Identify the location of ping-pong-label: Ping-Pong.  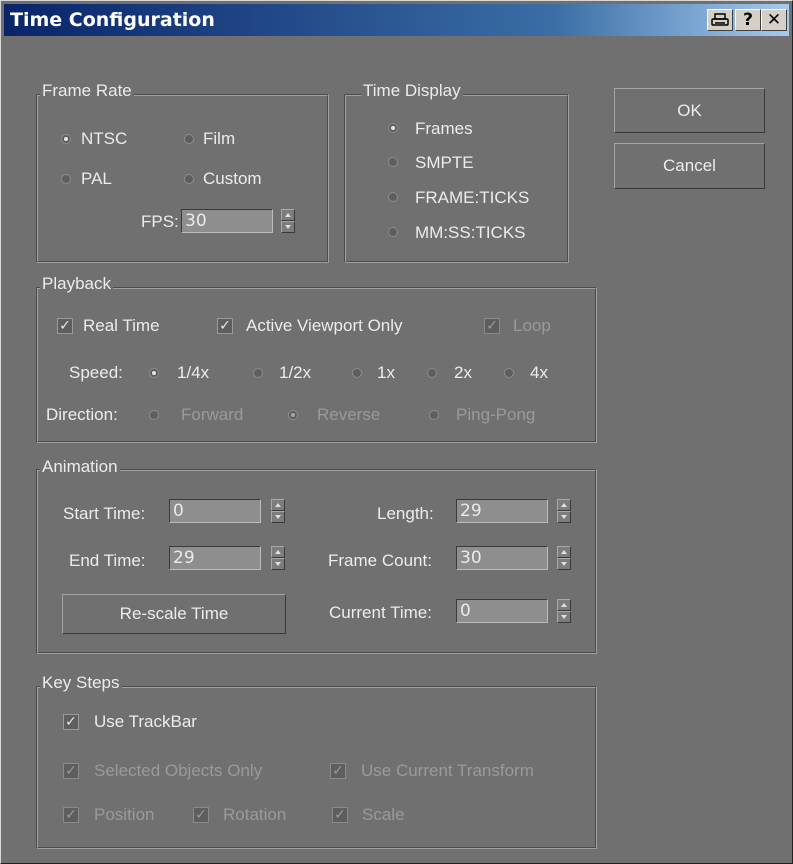
(495, 415).